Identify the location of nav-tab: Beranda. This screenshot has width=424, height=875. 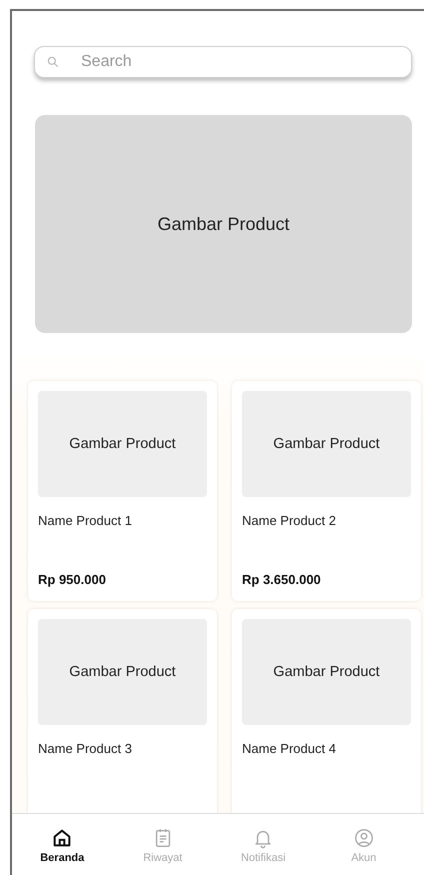
(62, 844).